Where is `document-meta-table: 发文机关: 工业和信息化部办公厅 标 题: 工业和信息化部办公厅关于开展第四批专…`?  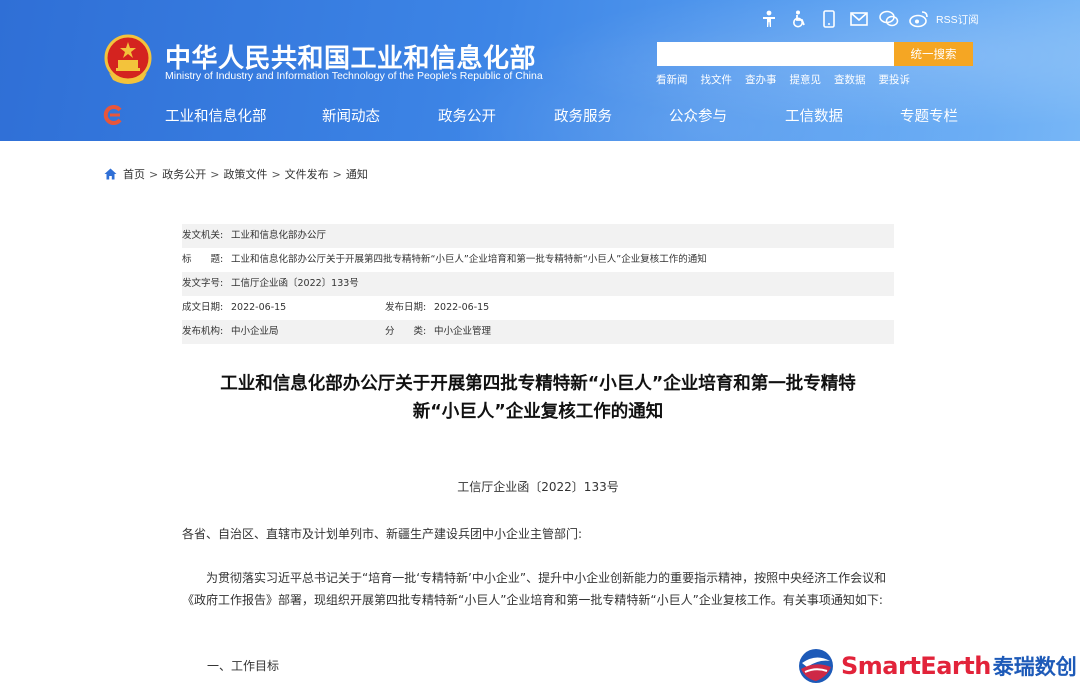 document-meta-table: 发文机关: 工业和信息化部办公厅 标 题: 工业和信息化部办公厅关于开展第四批专… is located at coordinates (538, 284).